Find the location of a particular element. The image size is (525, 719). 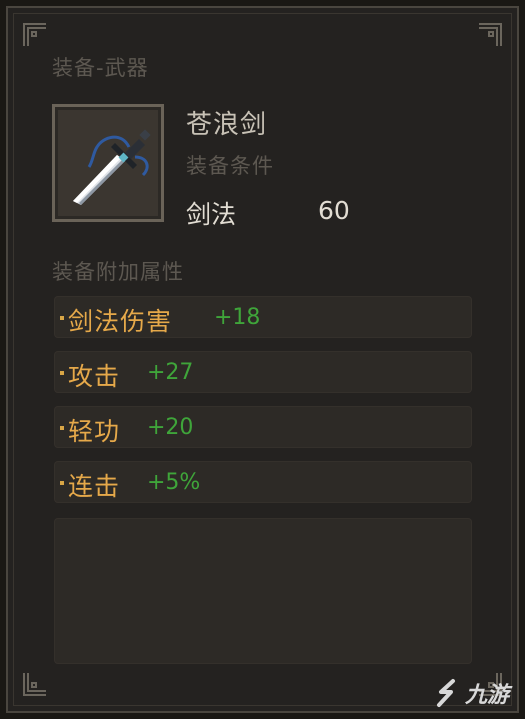

item-name: 苍浪剑 is located at coordinates (227, 125).